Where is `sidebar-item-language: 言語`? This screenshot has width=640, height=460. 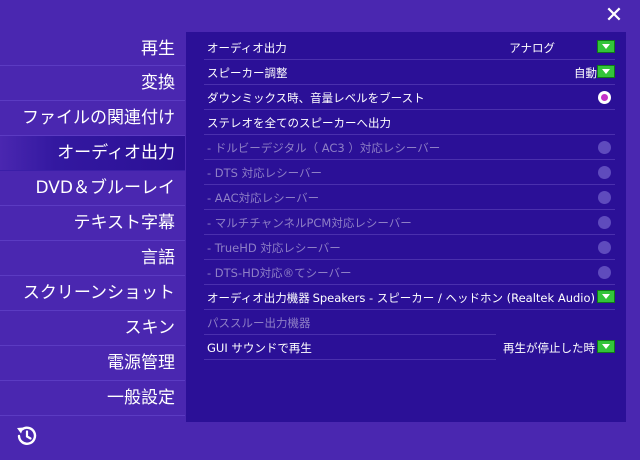 sidebar-item-language: 言語 is located at coordinates (92, 258).